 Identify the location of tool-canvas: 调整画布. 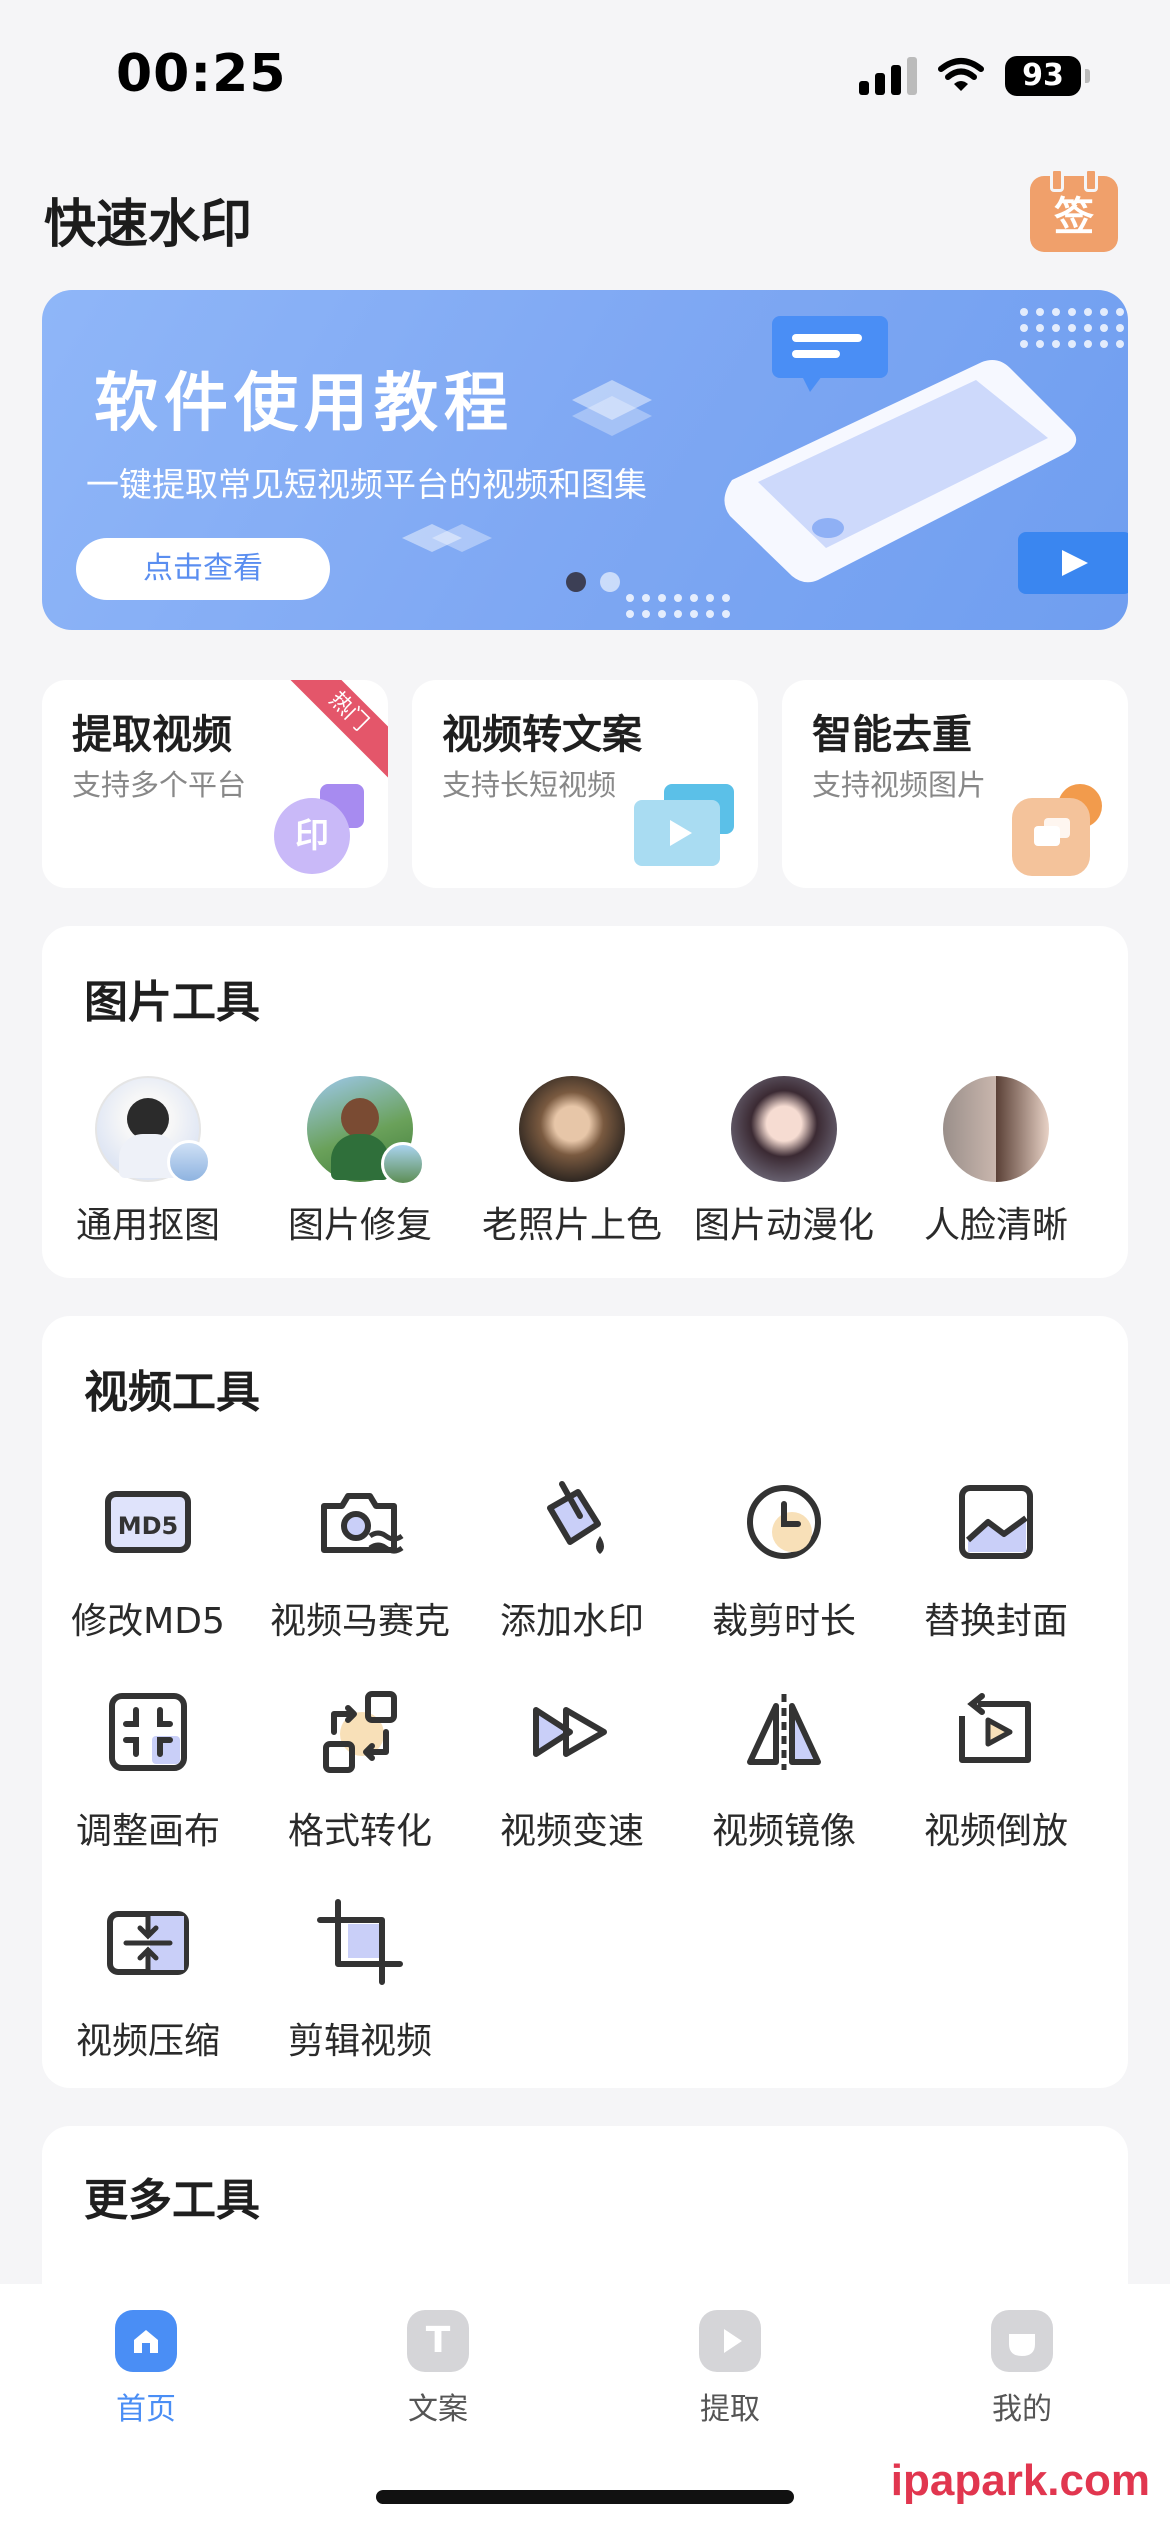
(148, 1767).